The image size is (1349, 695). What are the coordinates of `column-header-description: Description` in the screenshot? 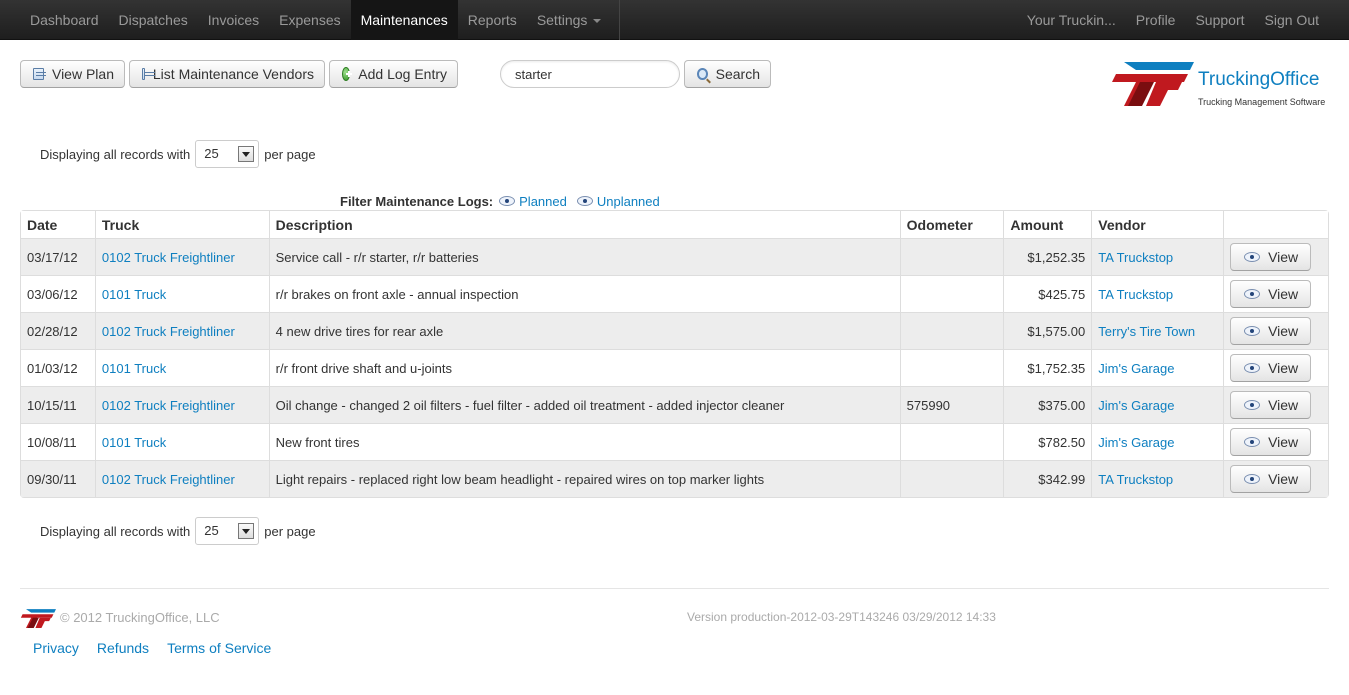 It's located at (584, 224).